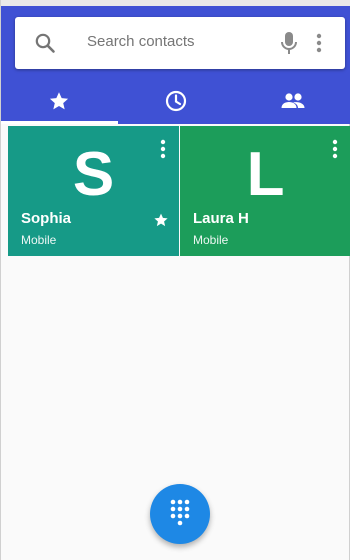 The width and height of the screenshot is (350, 560). I want to click on search-input: Search contacts, so click(141, 41).